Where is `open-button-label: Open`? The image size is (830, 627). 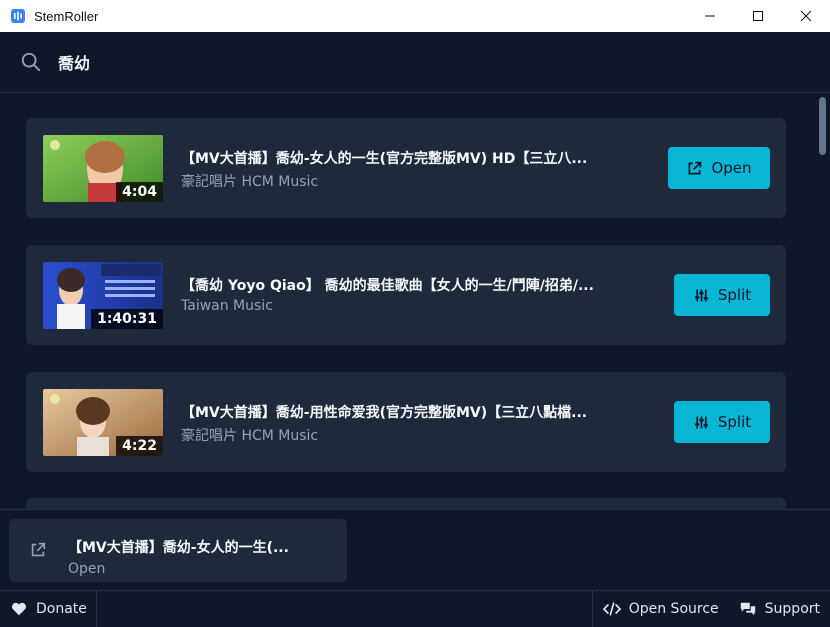 open-button-label: Open is located at coordinates (731, 168).